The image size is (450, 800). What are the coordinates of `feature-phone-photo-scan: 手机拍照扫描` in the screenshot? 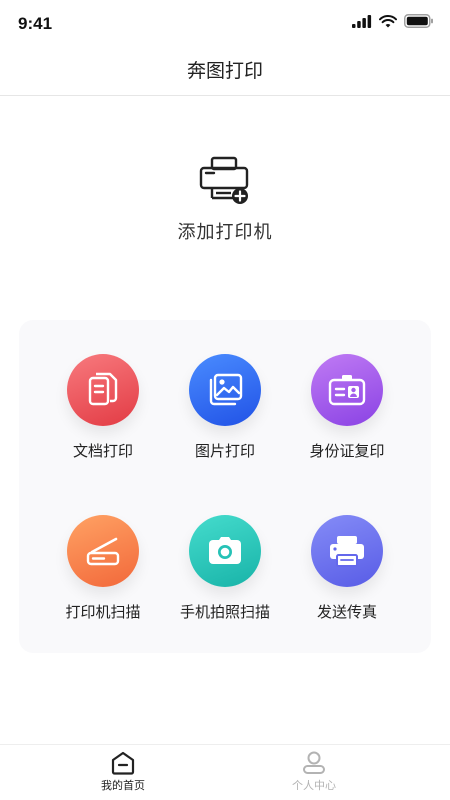 It's located at (225, 568).